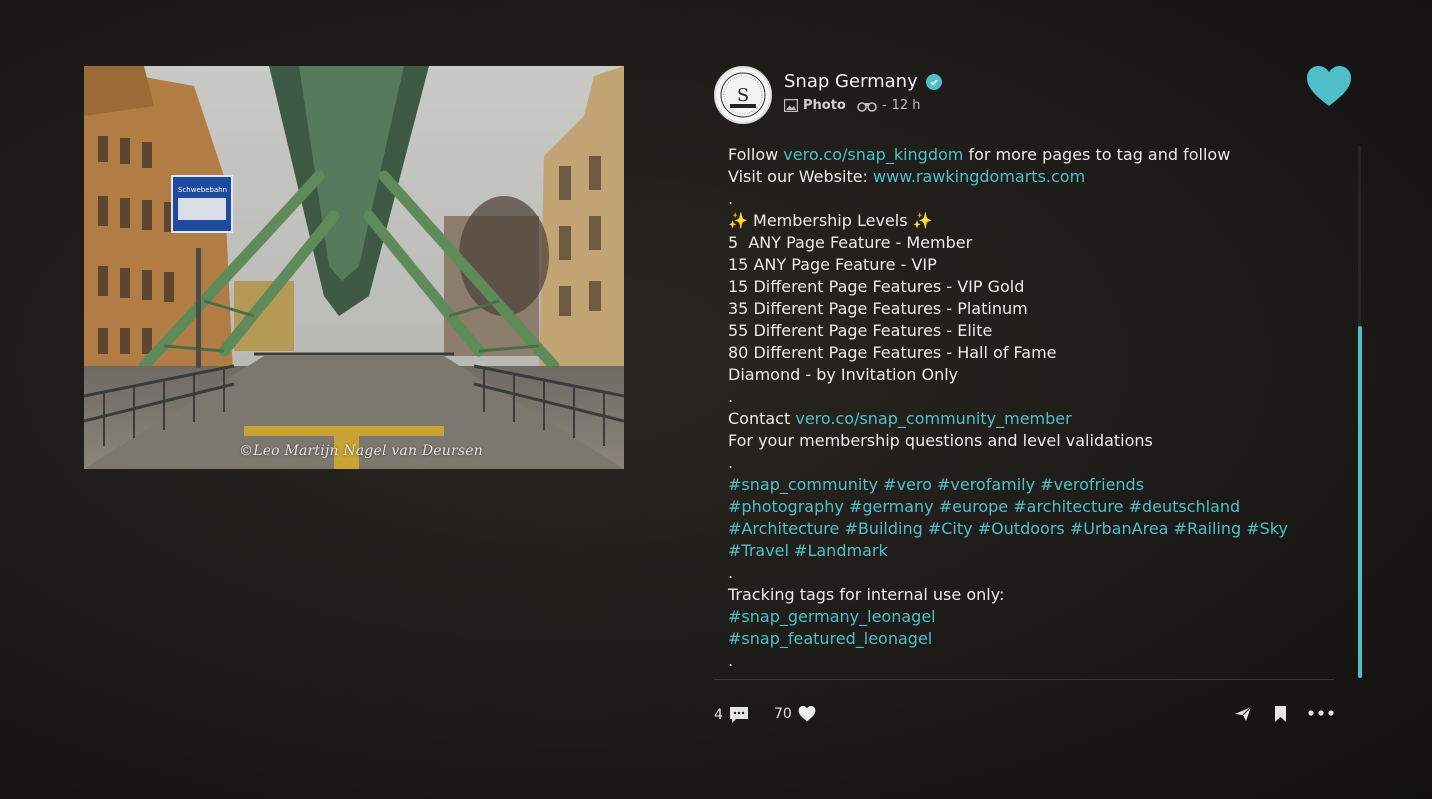 The image size is (1432, 799). What do you see at coordinates (878, 308) in the screenshot?
I see `caption-text: 35 Different Page Features - Platinum` at bounding box center [878, 308].